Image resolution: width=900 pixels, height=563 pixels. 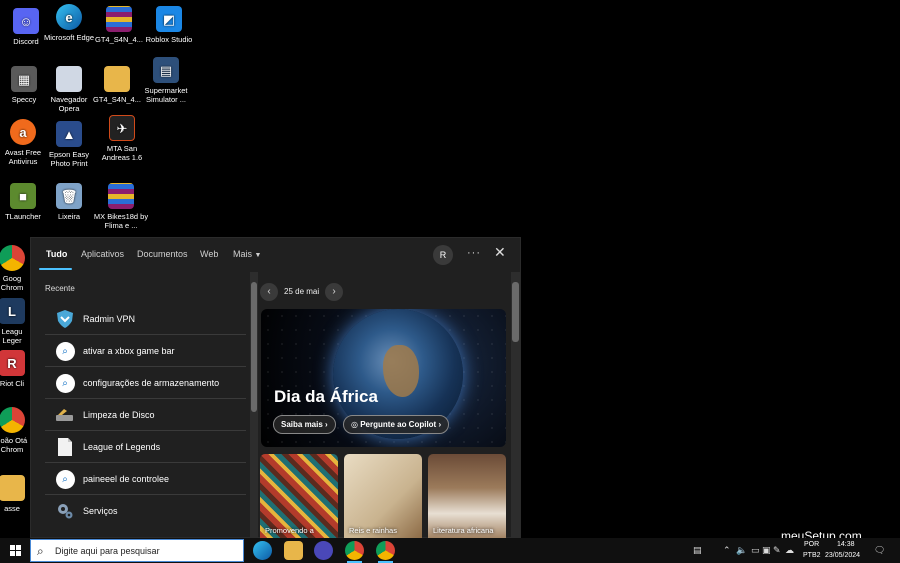 I want to click on file-explorer-icon, so click(x=293, y=550).